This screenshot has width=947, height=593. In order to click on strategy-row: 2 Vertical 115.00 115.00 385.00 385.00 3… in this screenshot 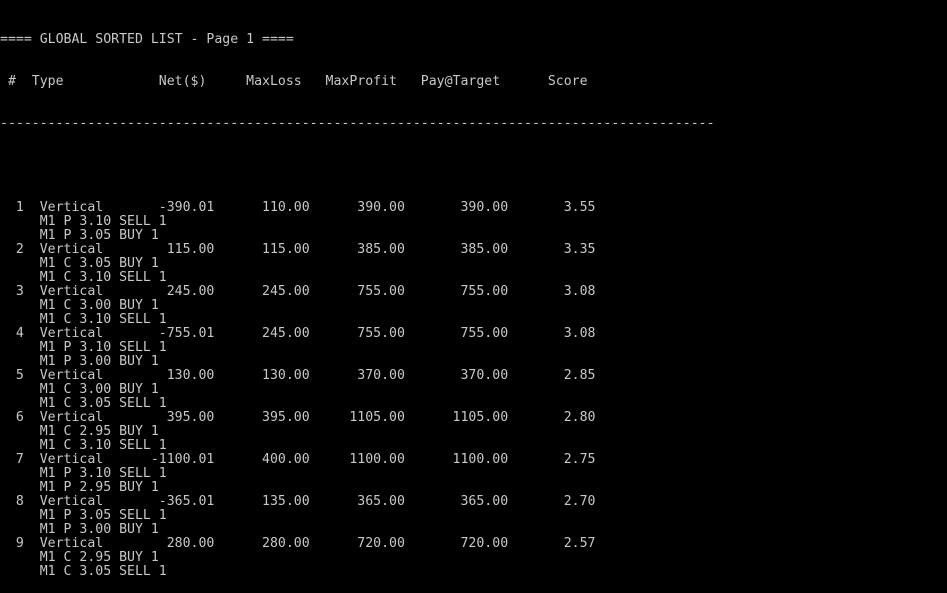, I will do `click(298, 250)`.